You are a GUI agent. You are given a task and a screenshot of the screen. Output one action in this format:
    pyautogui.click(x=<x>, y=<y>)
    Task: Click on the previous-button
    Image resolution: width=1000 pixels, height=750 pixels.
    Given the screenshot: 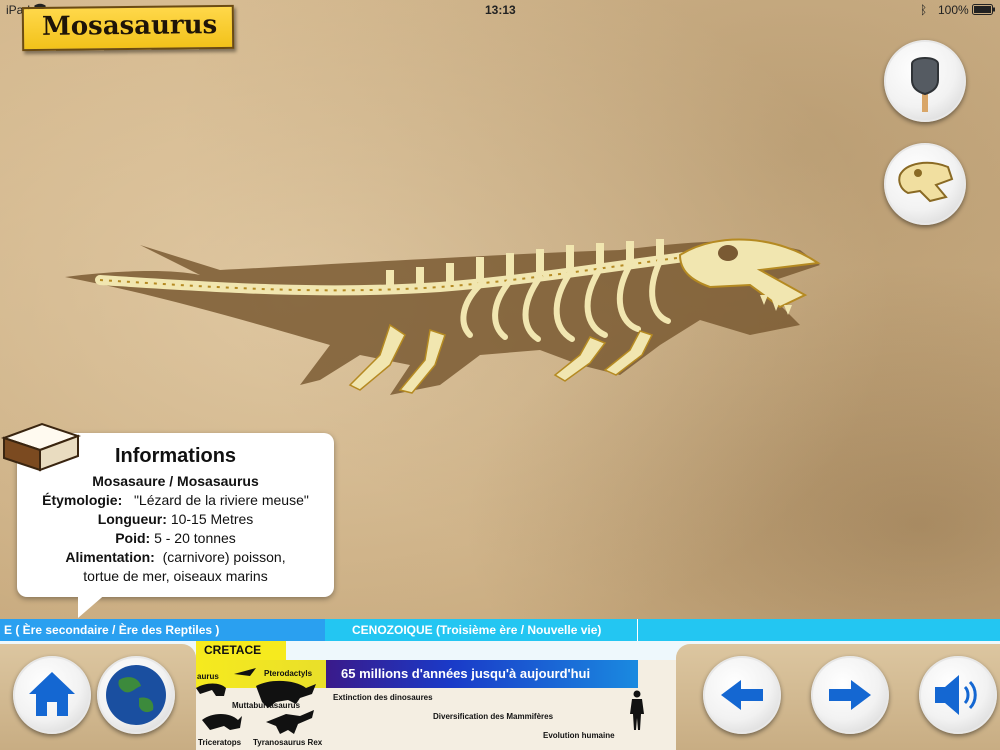 What is the action you would take?
    pyautogui.click(x=742, y=695)
    